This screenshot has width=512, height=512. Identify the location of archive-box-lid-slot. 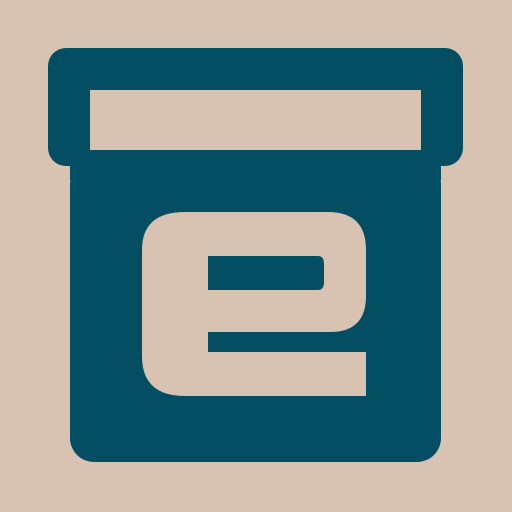
(255, 121).